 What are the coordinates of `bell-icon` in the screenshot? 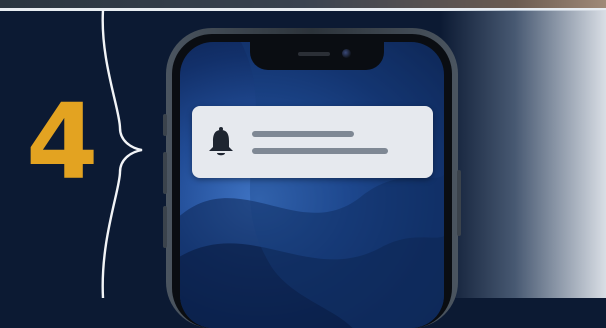 It's located at (221, 141).